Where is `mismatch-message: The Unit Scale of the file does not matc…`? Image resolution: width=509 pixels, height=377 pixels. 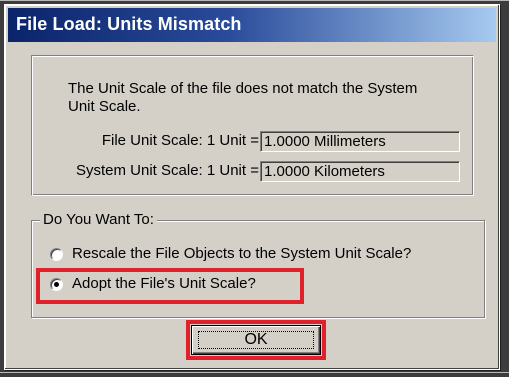
mismatch-message: The Unit Scale of the file does not matc… is located at coordinates (243, 97).